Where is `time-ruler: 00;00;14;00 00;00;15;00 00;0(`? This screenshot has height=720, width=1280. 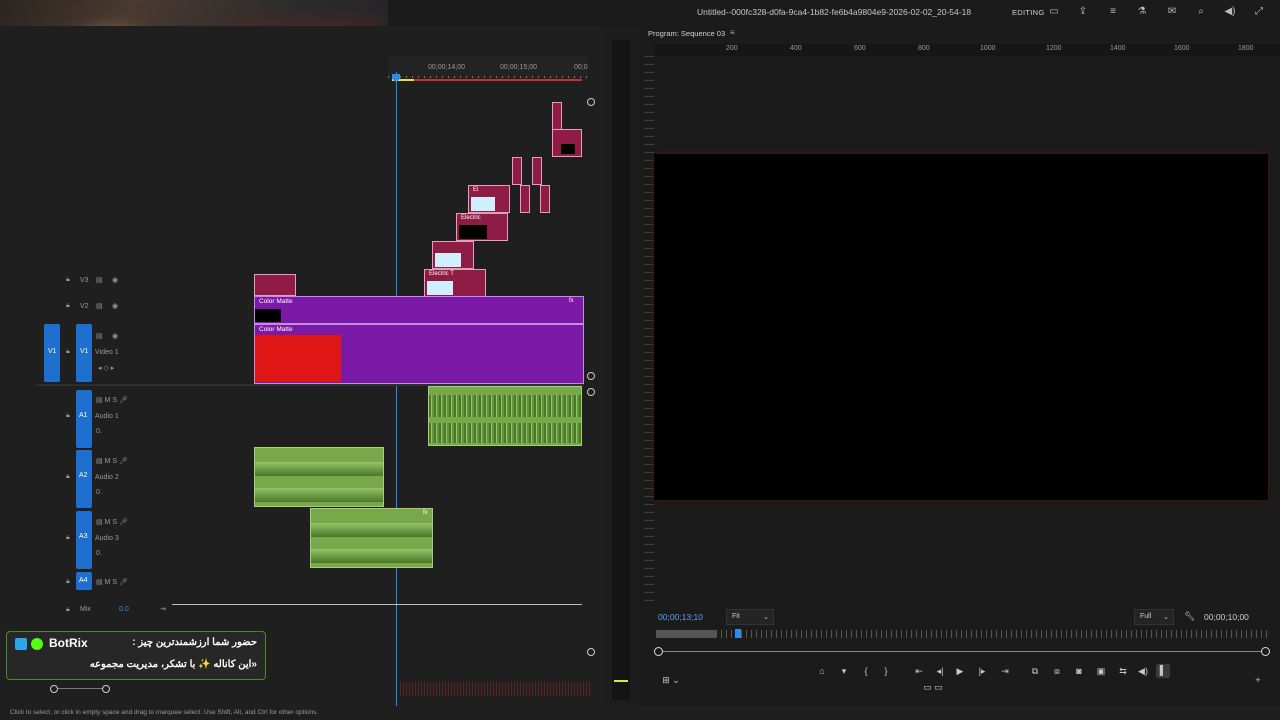
time-ruler: 00;00;14;00 00;00;15;00 00;0( is located at coordinates (488, 69).